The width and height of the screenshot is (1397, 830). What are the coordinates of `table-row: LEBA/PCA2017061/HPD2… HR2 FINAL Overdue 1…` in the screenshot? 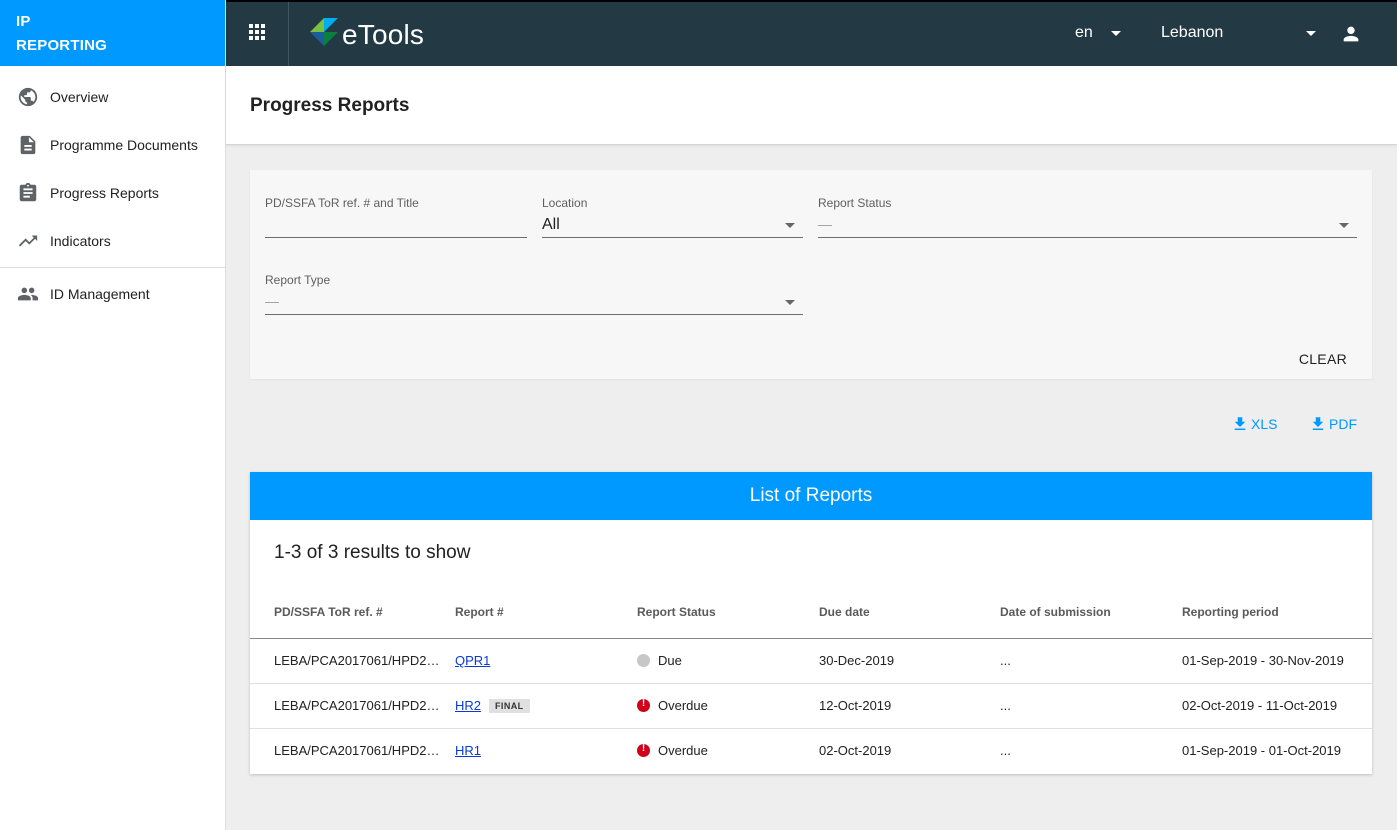 It's located at (811, 706).